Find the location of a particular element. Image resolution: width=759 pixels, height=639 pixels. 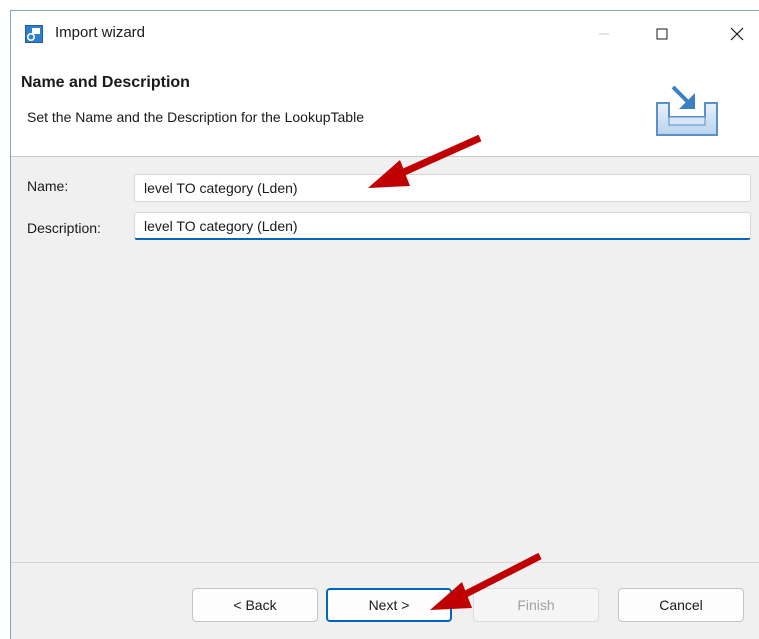

import-wizard-app-icon is located at coordinates (34, 34).